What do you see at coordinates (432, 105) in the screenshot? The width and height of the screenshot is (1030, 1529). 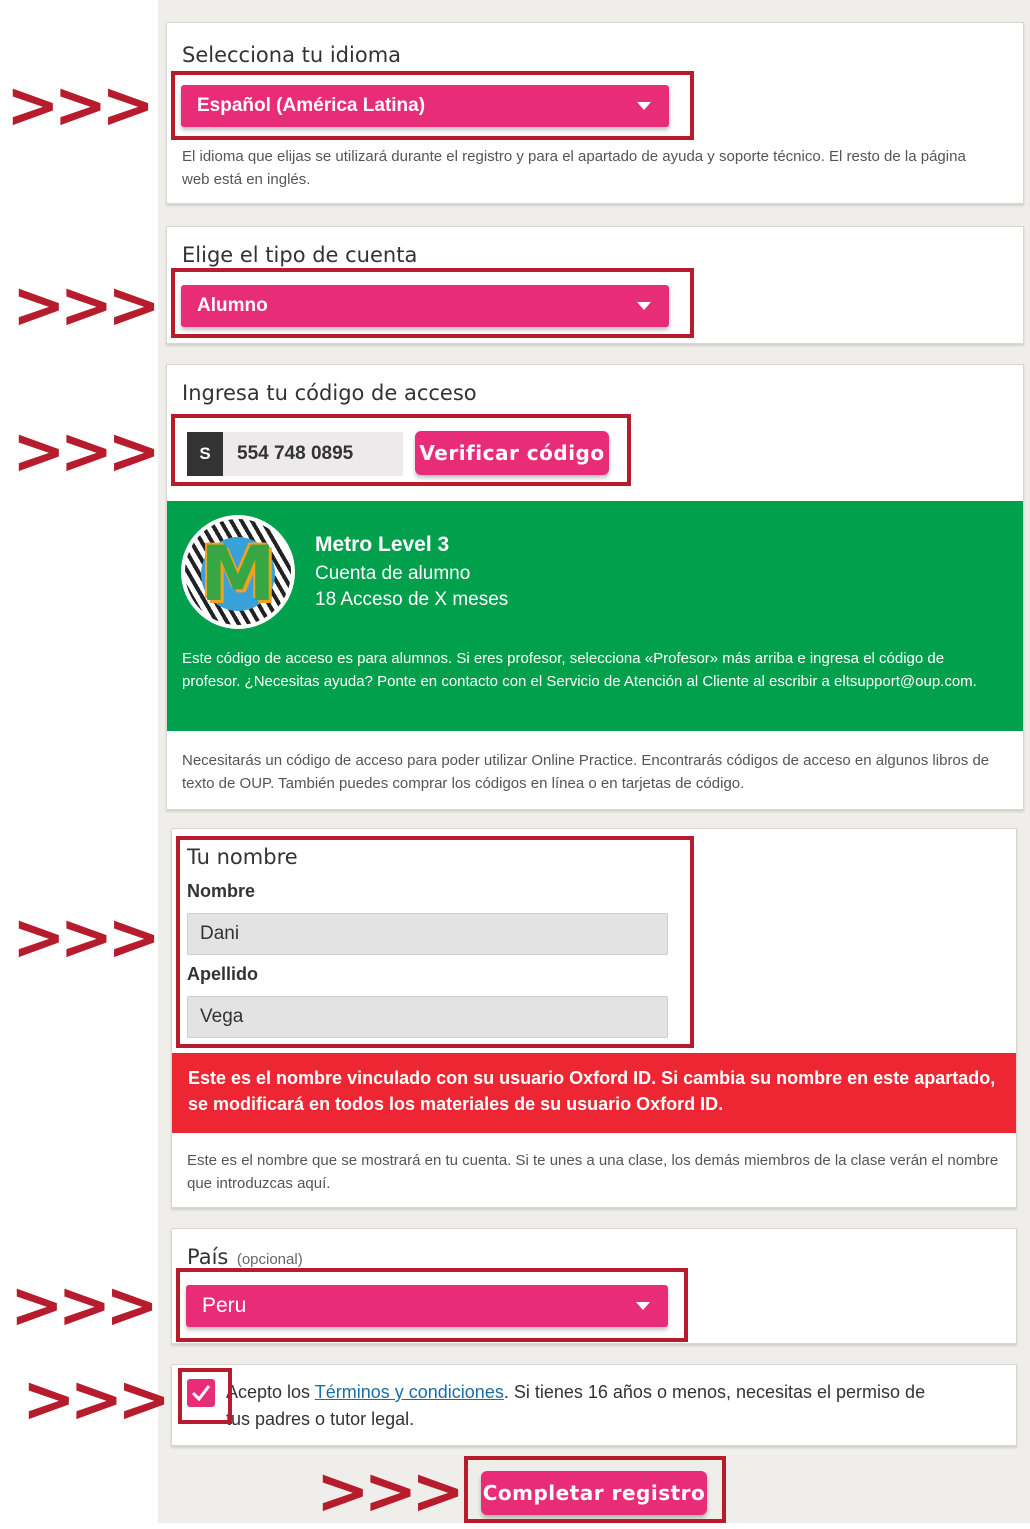 I see `highlight-box-language` at bounding box center [432, 105].